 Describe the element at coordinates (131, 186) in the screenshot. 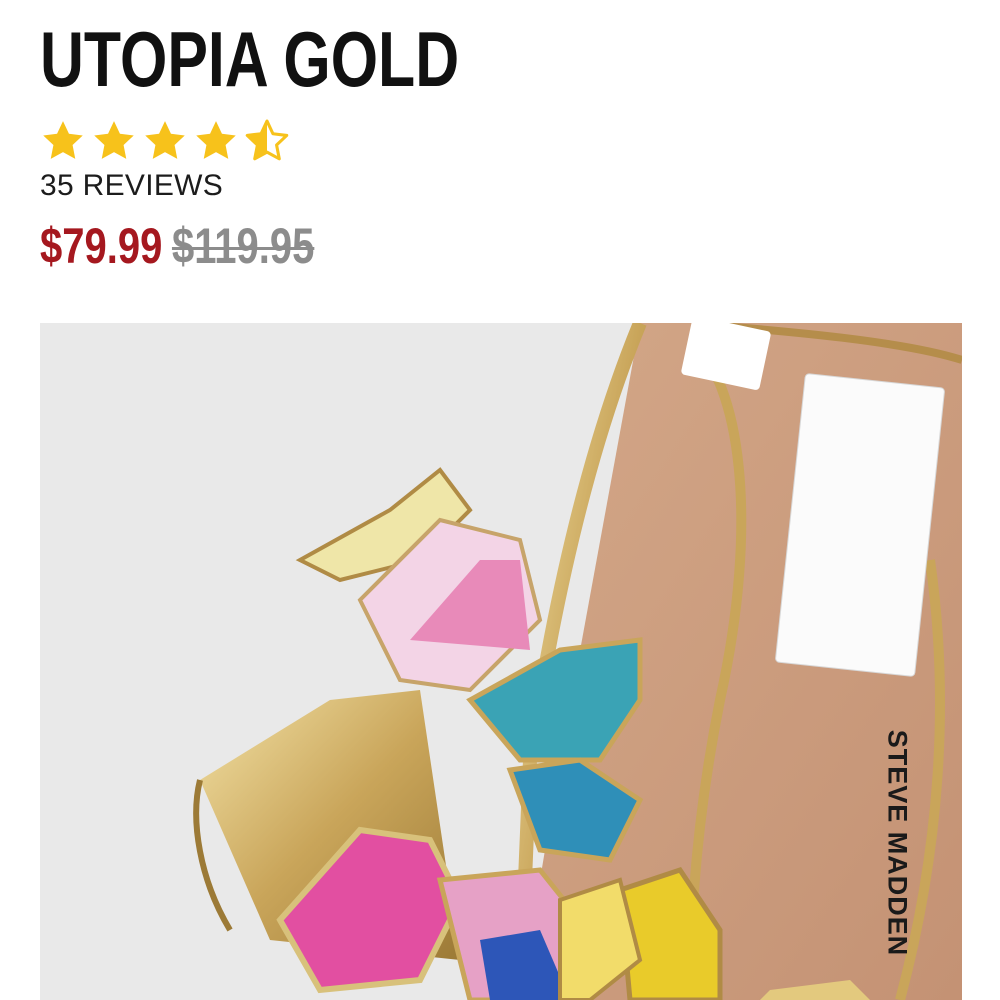

I see `reviews-link: 35 REVIEWS` at that location.